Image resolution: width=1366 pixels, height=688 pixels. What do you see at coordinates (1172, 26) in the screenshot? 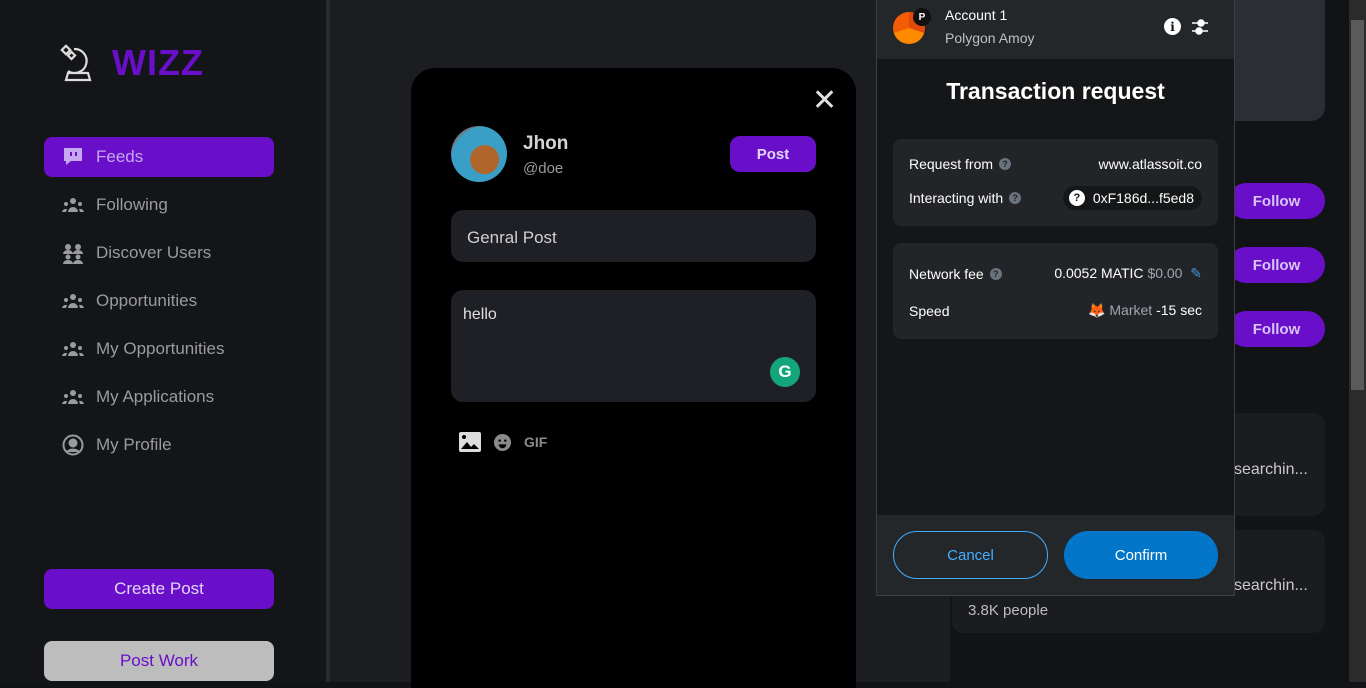
I see `info-icon: i` at bounding box center [1172, 26].